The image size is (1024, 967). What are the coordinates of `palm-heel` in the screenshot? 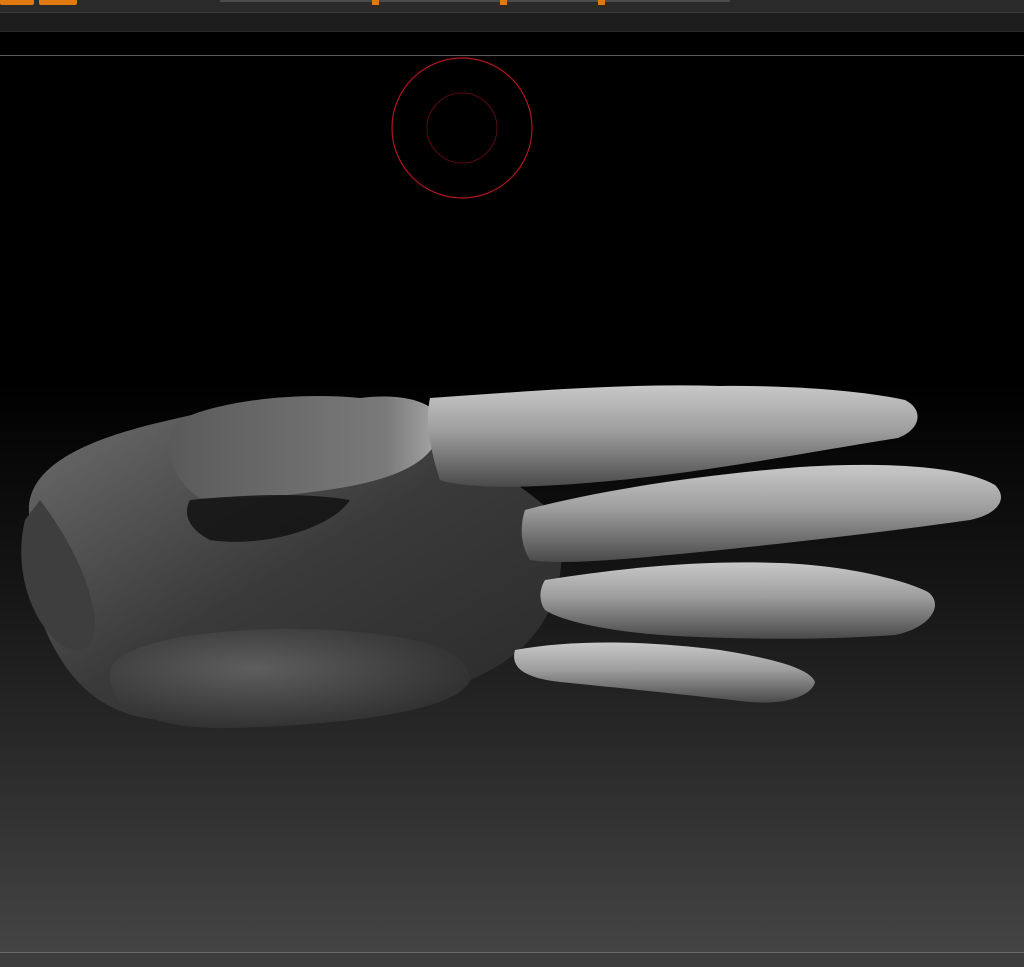 It's located at (289, 679).